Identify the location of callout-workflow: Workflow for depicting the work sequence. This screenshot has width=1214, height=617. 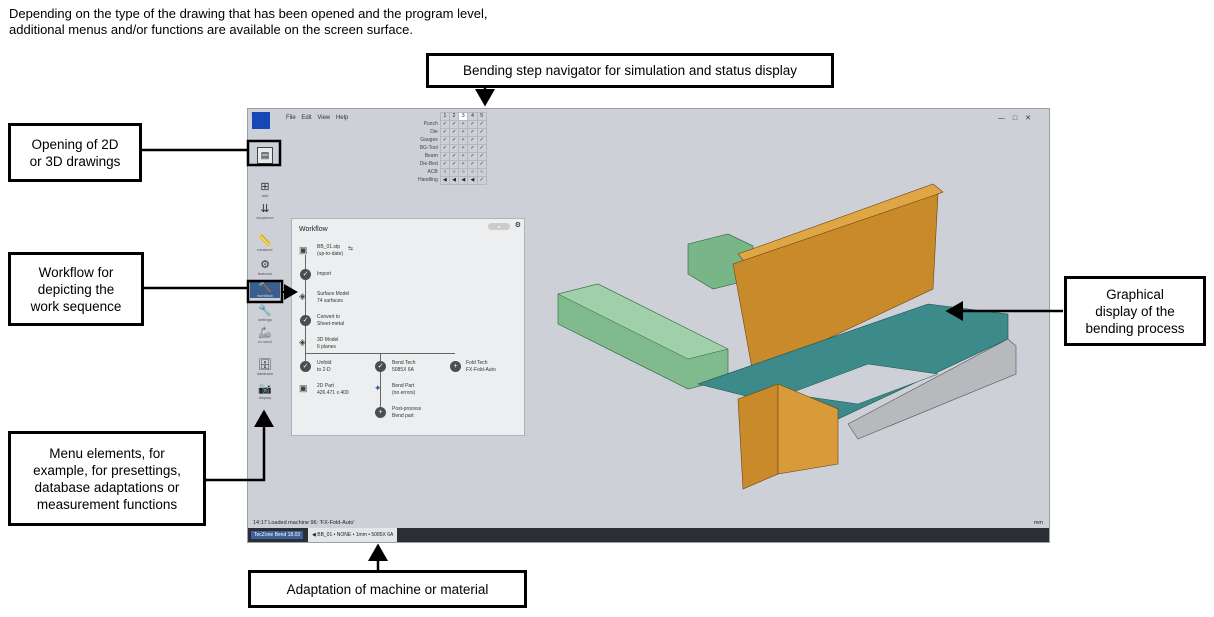
(76, 289).